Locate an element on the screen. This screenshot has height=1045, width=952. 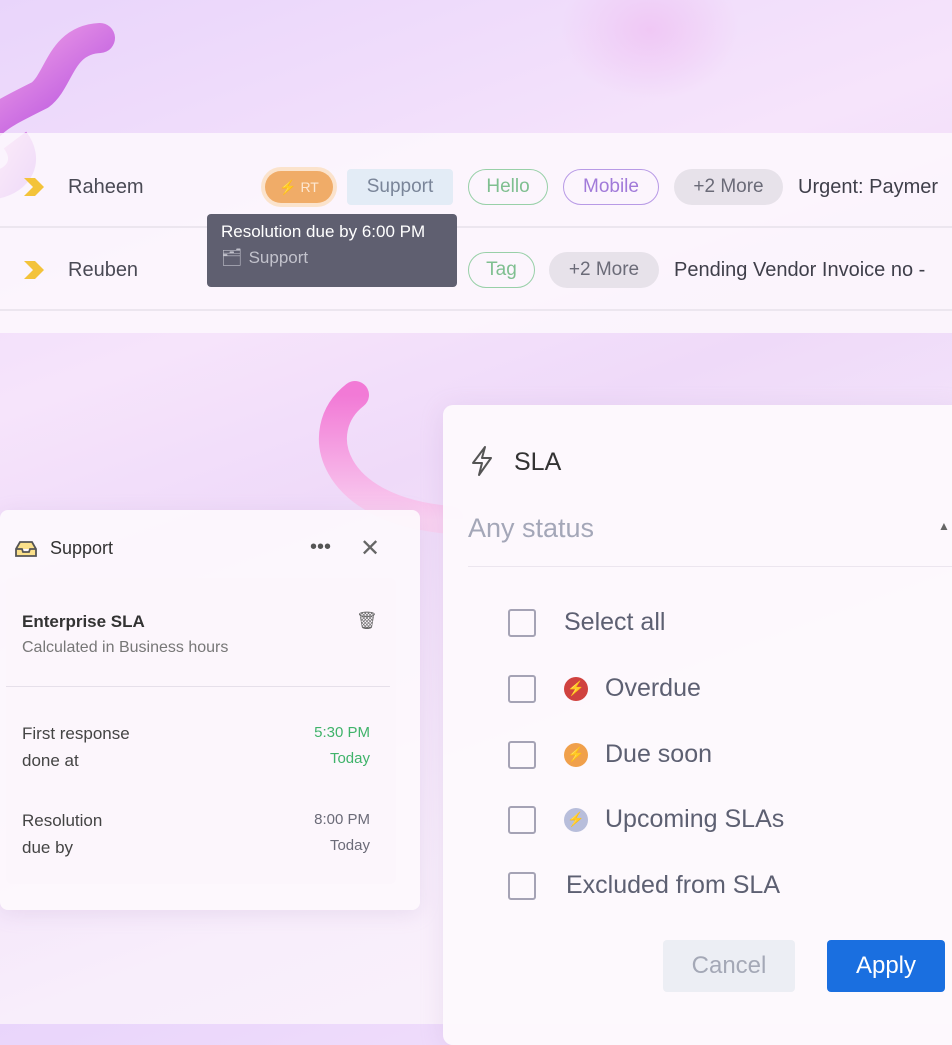
option-overdue: ⚡ Overdue is located at coordinates (604, 688).